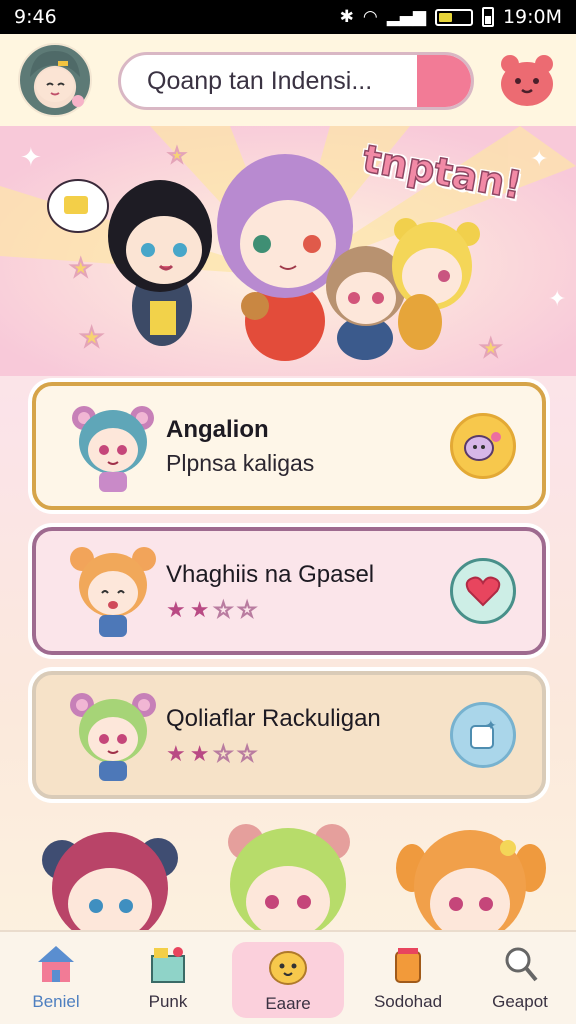 This screenshot has width=576, height=1024. Describe the element at coordinates (483, 446) in the screenshot. I see `chat-sticker-icon` at that location.